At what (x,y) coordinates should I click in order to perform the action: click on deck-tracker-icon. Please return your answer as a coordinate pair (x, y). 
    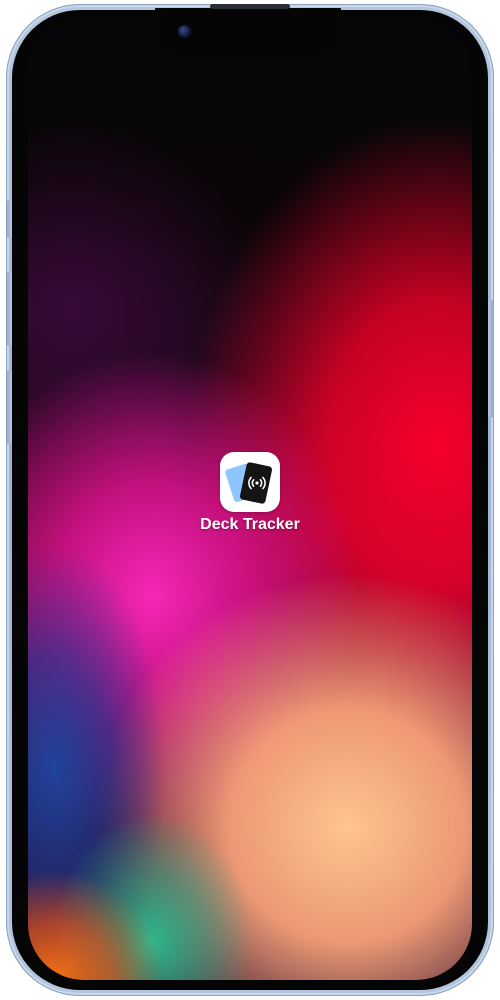
    Looking at the image, I should click on (250, 482).